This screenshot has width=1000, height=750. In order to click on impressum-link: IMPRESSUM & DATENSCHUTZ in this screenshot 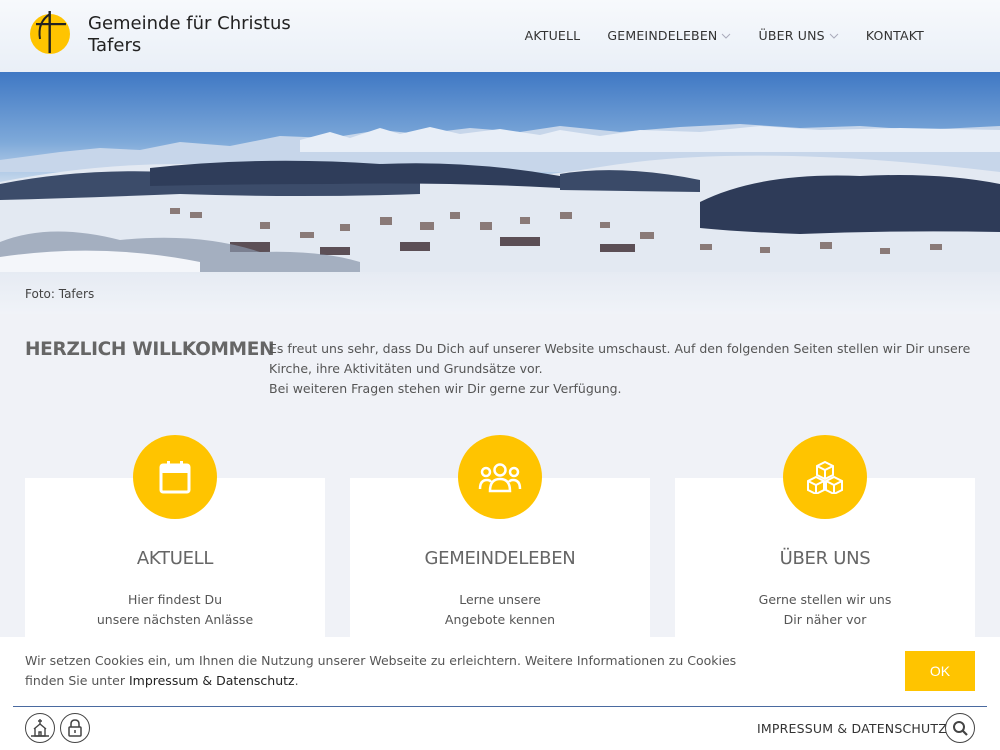, I will do `click(852, 728)`.